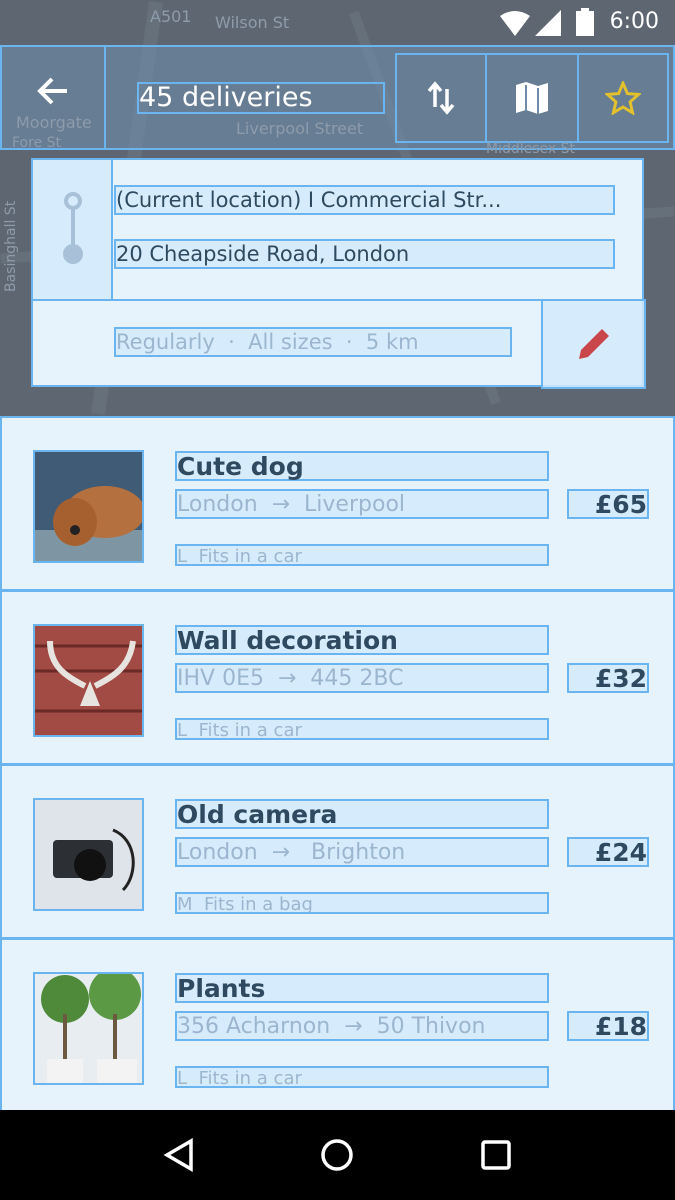 The width and height of the screenshot is (675, 1200). I want to click on destination-field: 20 Cheapside Road, London, so click(364, 254).